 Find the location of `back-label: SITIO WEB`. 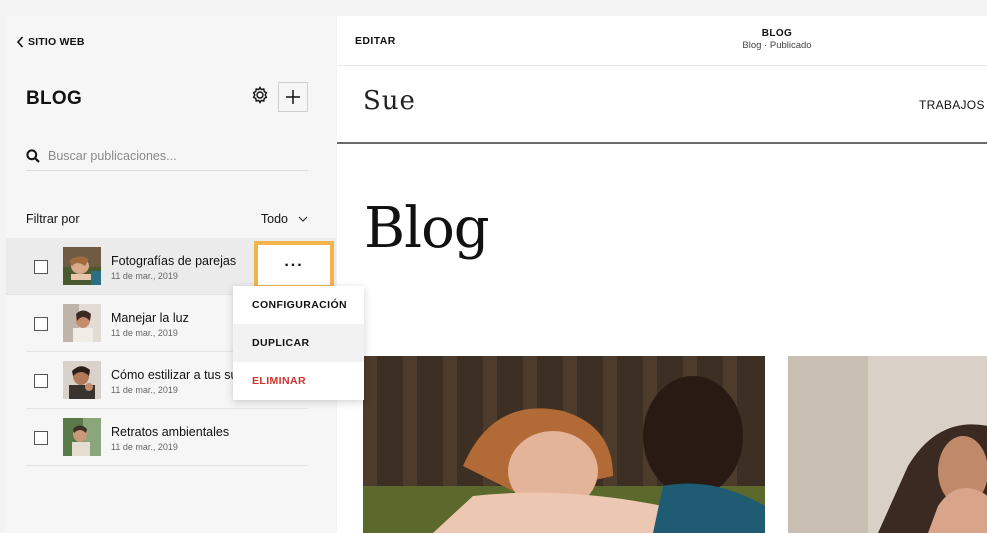

back-label: SITIO WEB is located at coordinates (56, 42).